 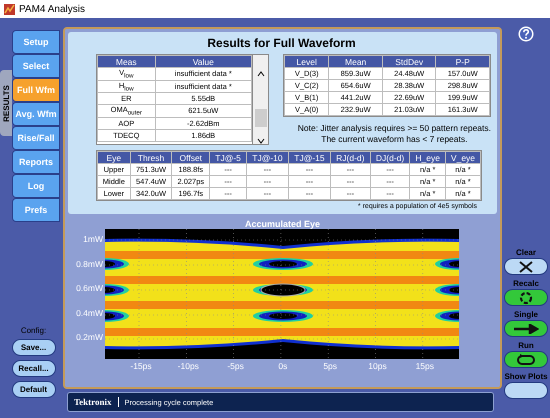 I want to click on column-header: RJ(d-d), so click(x=350, y=157).